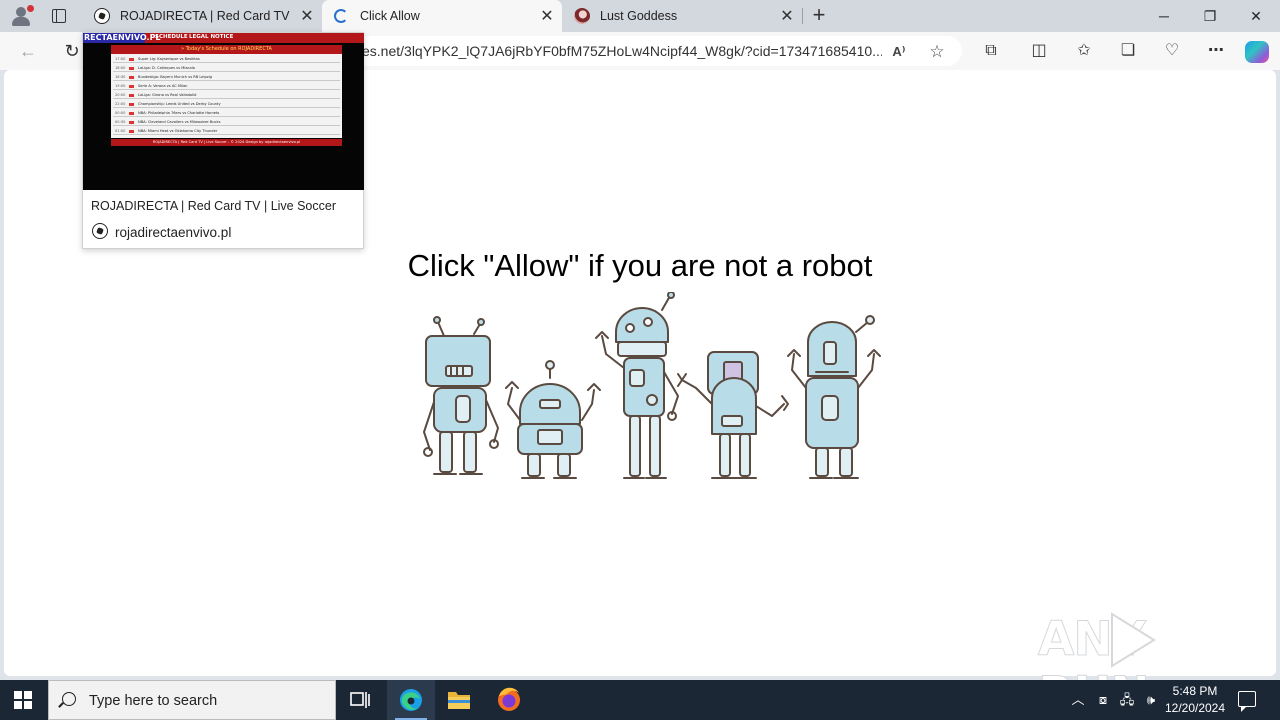 This screenshot has width=1280, height=720. What do you see at coordinates (1210, 16) in the screenshot?
I see `restore-icon: ❐` at bounding box center [1210, 16].